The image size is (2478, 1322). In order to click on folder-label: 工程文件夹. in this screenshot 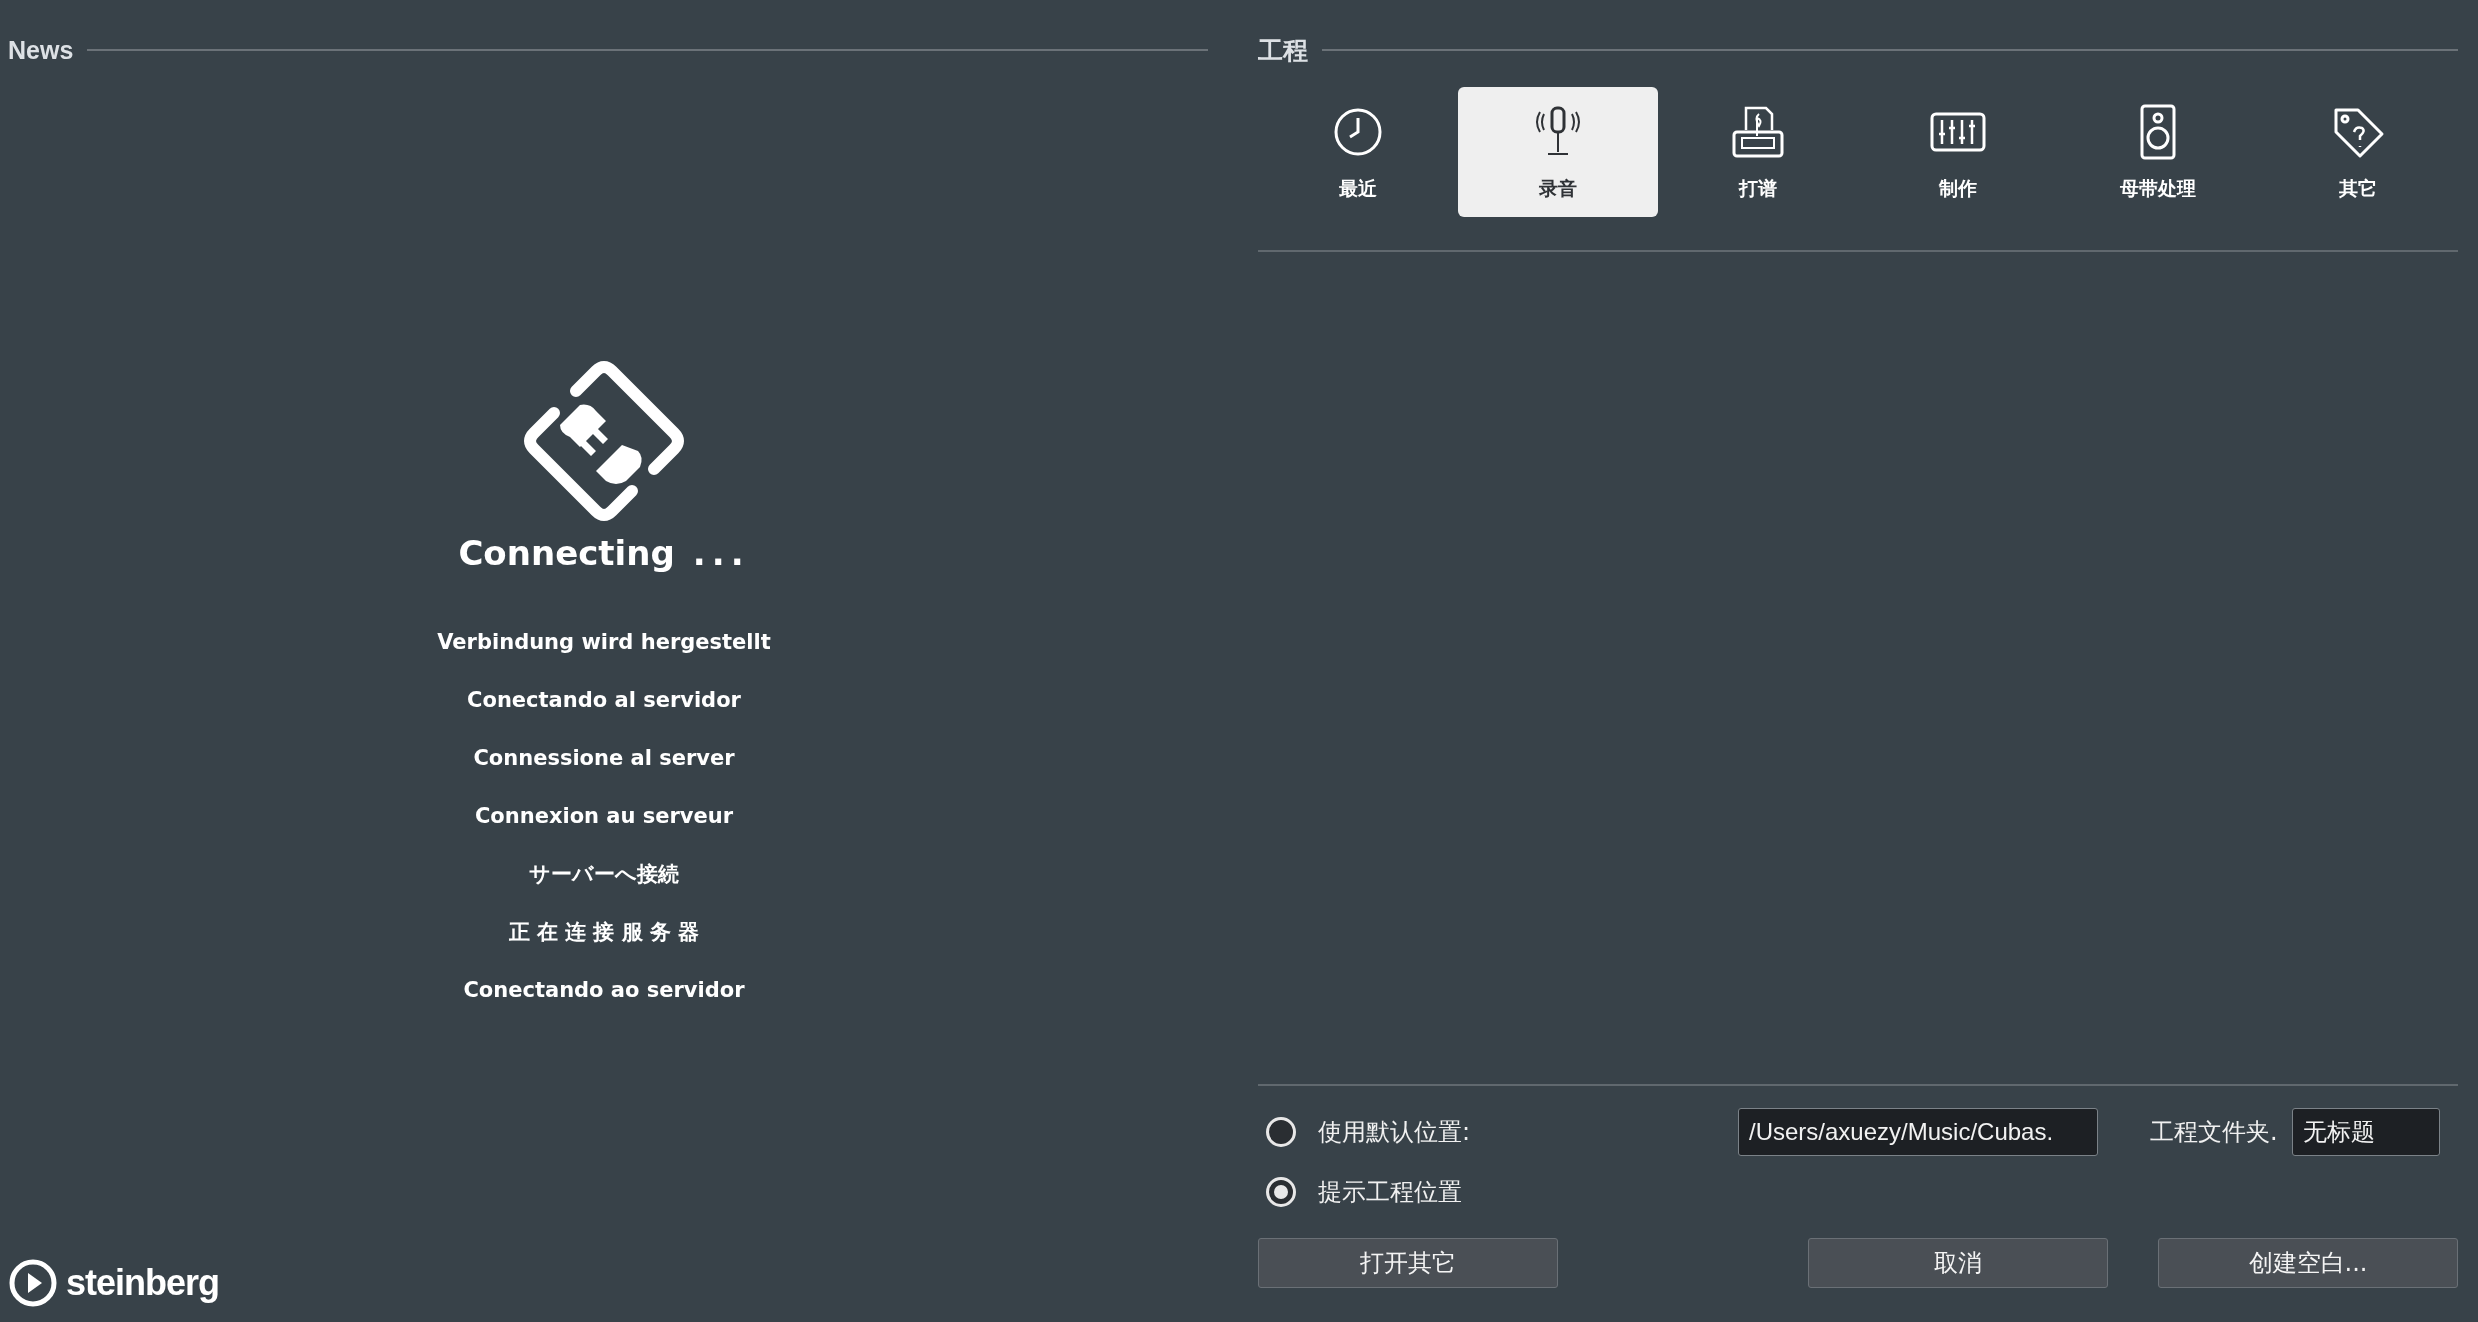, I will do `click(2214, 1132)`.